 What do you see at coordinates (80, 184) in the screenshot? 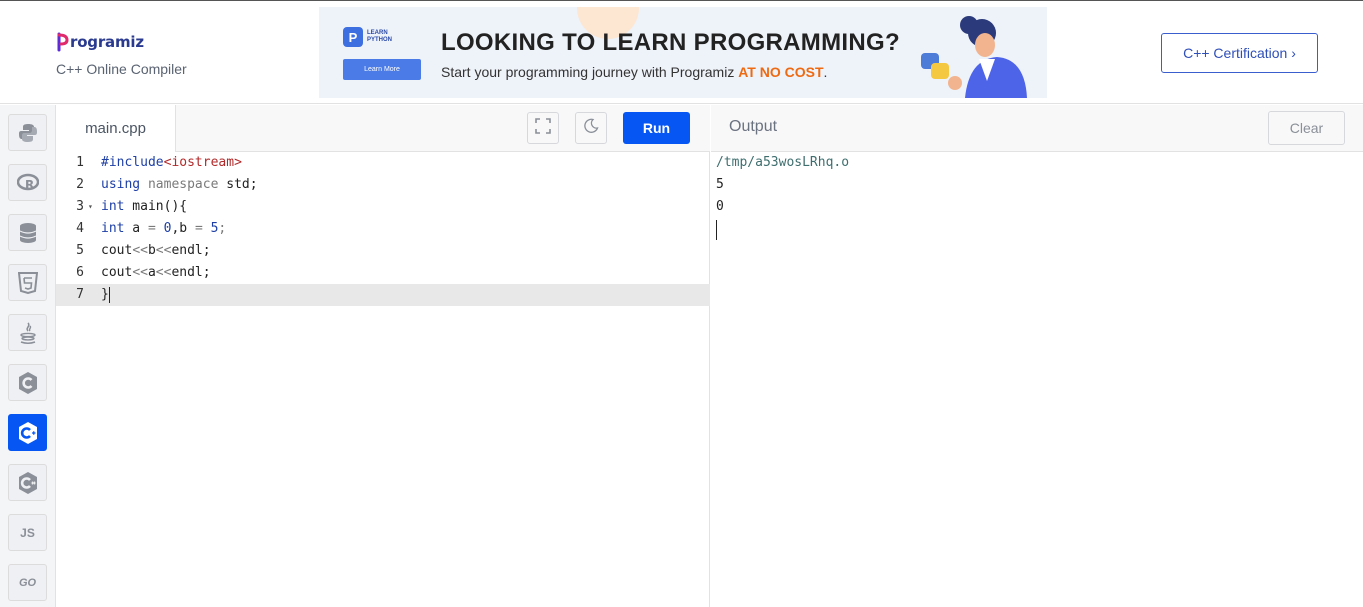
I see `line-number: 2` at bounding box center [80, 184].